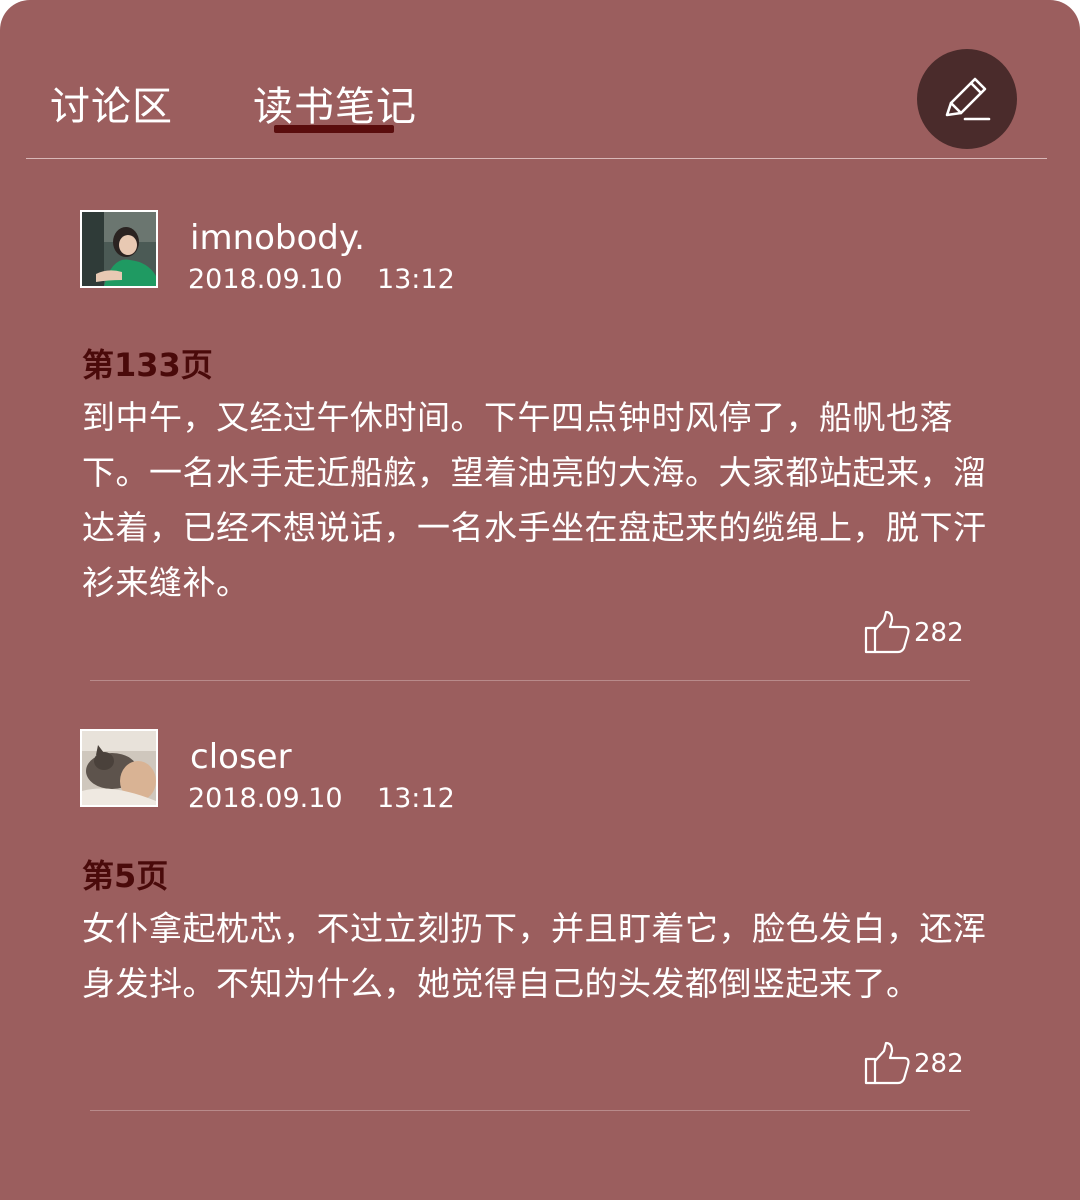 Image resolution: width=1080 pixels, height=1200 pixels. I want to click on pencil-icon, so click(968, 99).